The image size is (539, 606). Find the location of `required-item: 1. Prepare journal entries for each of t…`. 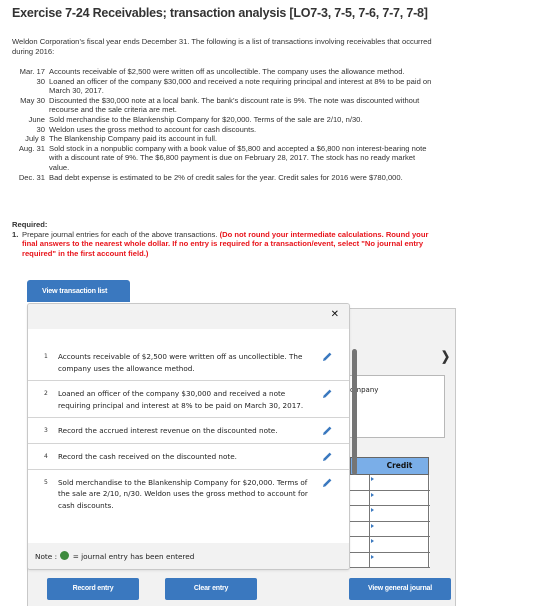

required-item: 1. Prepare journal entries for each of t… is located at coordinates (222, 244).